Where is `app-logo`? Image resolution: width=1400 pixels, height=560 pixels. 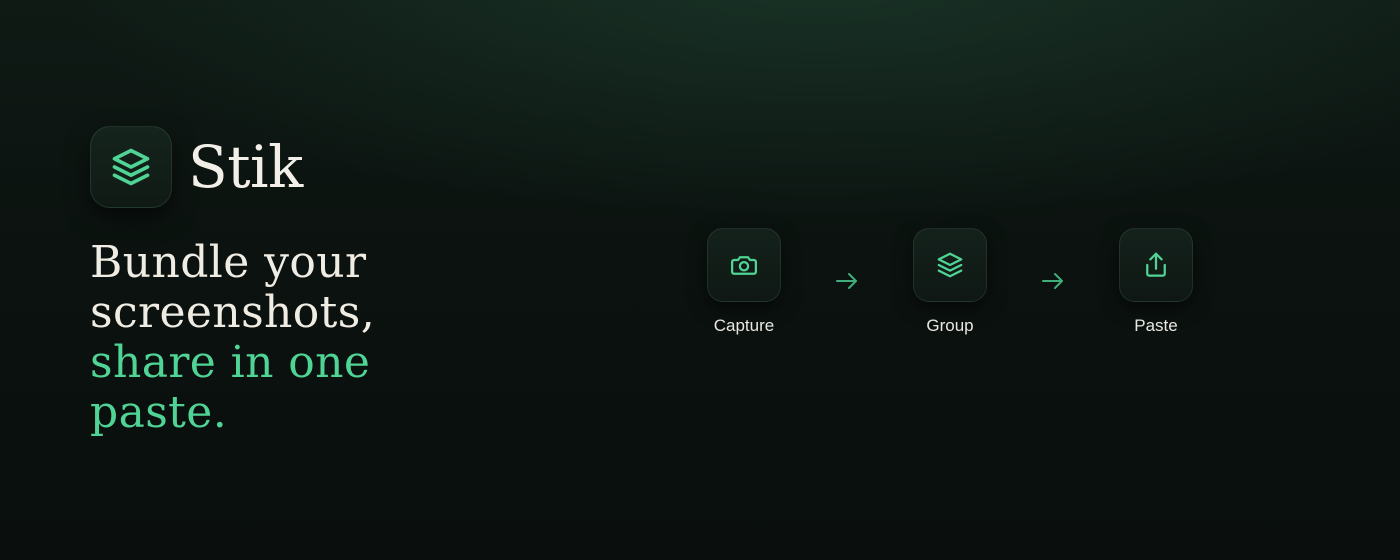
app-logo is located at coordinates (131, 167).